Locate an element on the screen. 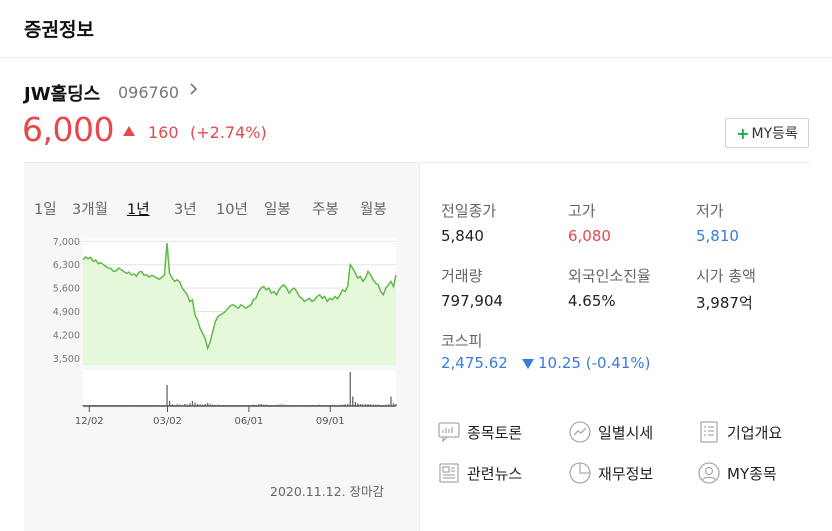 The image size is (832, 531). list-icon is located at coordinates (709, 432).